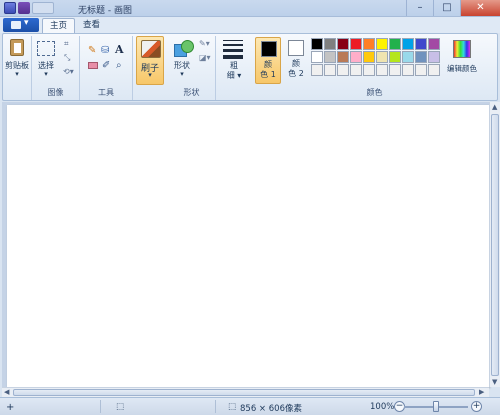  I want to click on vertical-scrollbar: ▲ ▼, so click(494, 244).